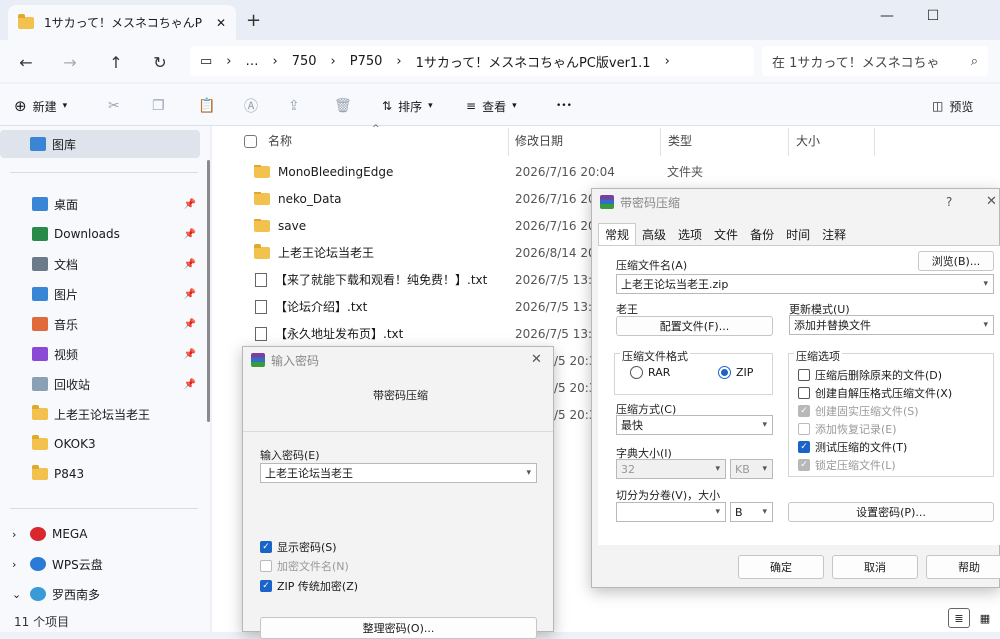 The height and width of the screenshot is (639, 1000). I want to click on column-name: 名称, so click(280, 142).